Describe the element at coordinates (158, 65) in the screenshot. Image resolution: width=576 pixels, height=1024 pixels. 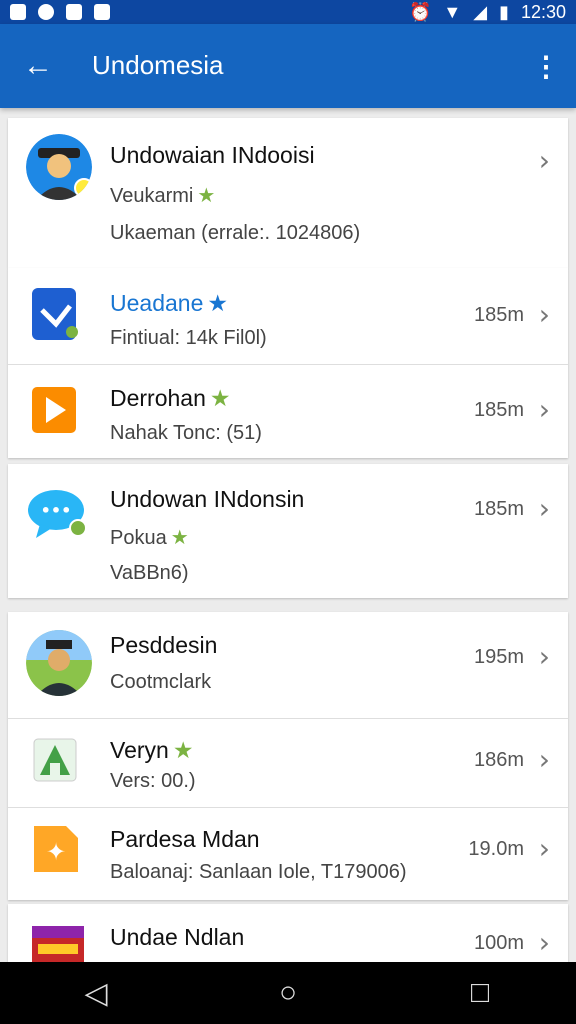
I see `page-title: Undomesia` at that location.